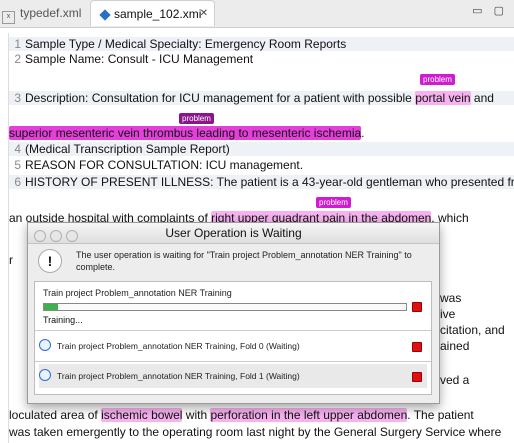 The width and height of the screenshot is (514, 443). Describe the element at coordinates (257, 14) in the screenshot. I see `editor-tab-bar: x typedef.xml sample_102.xmi ✕ ▭ ▢` at that location.